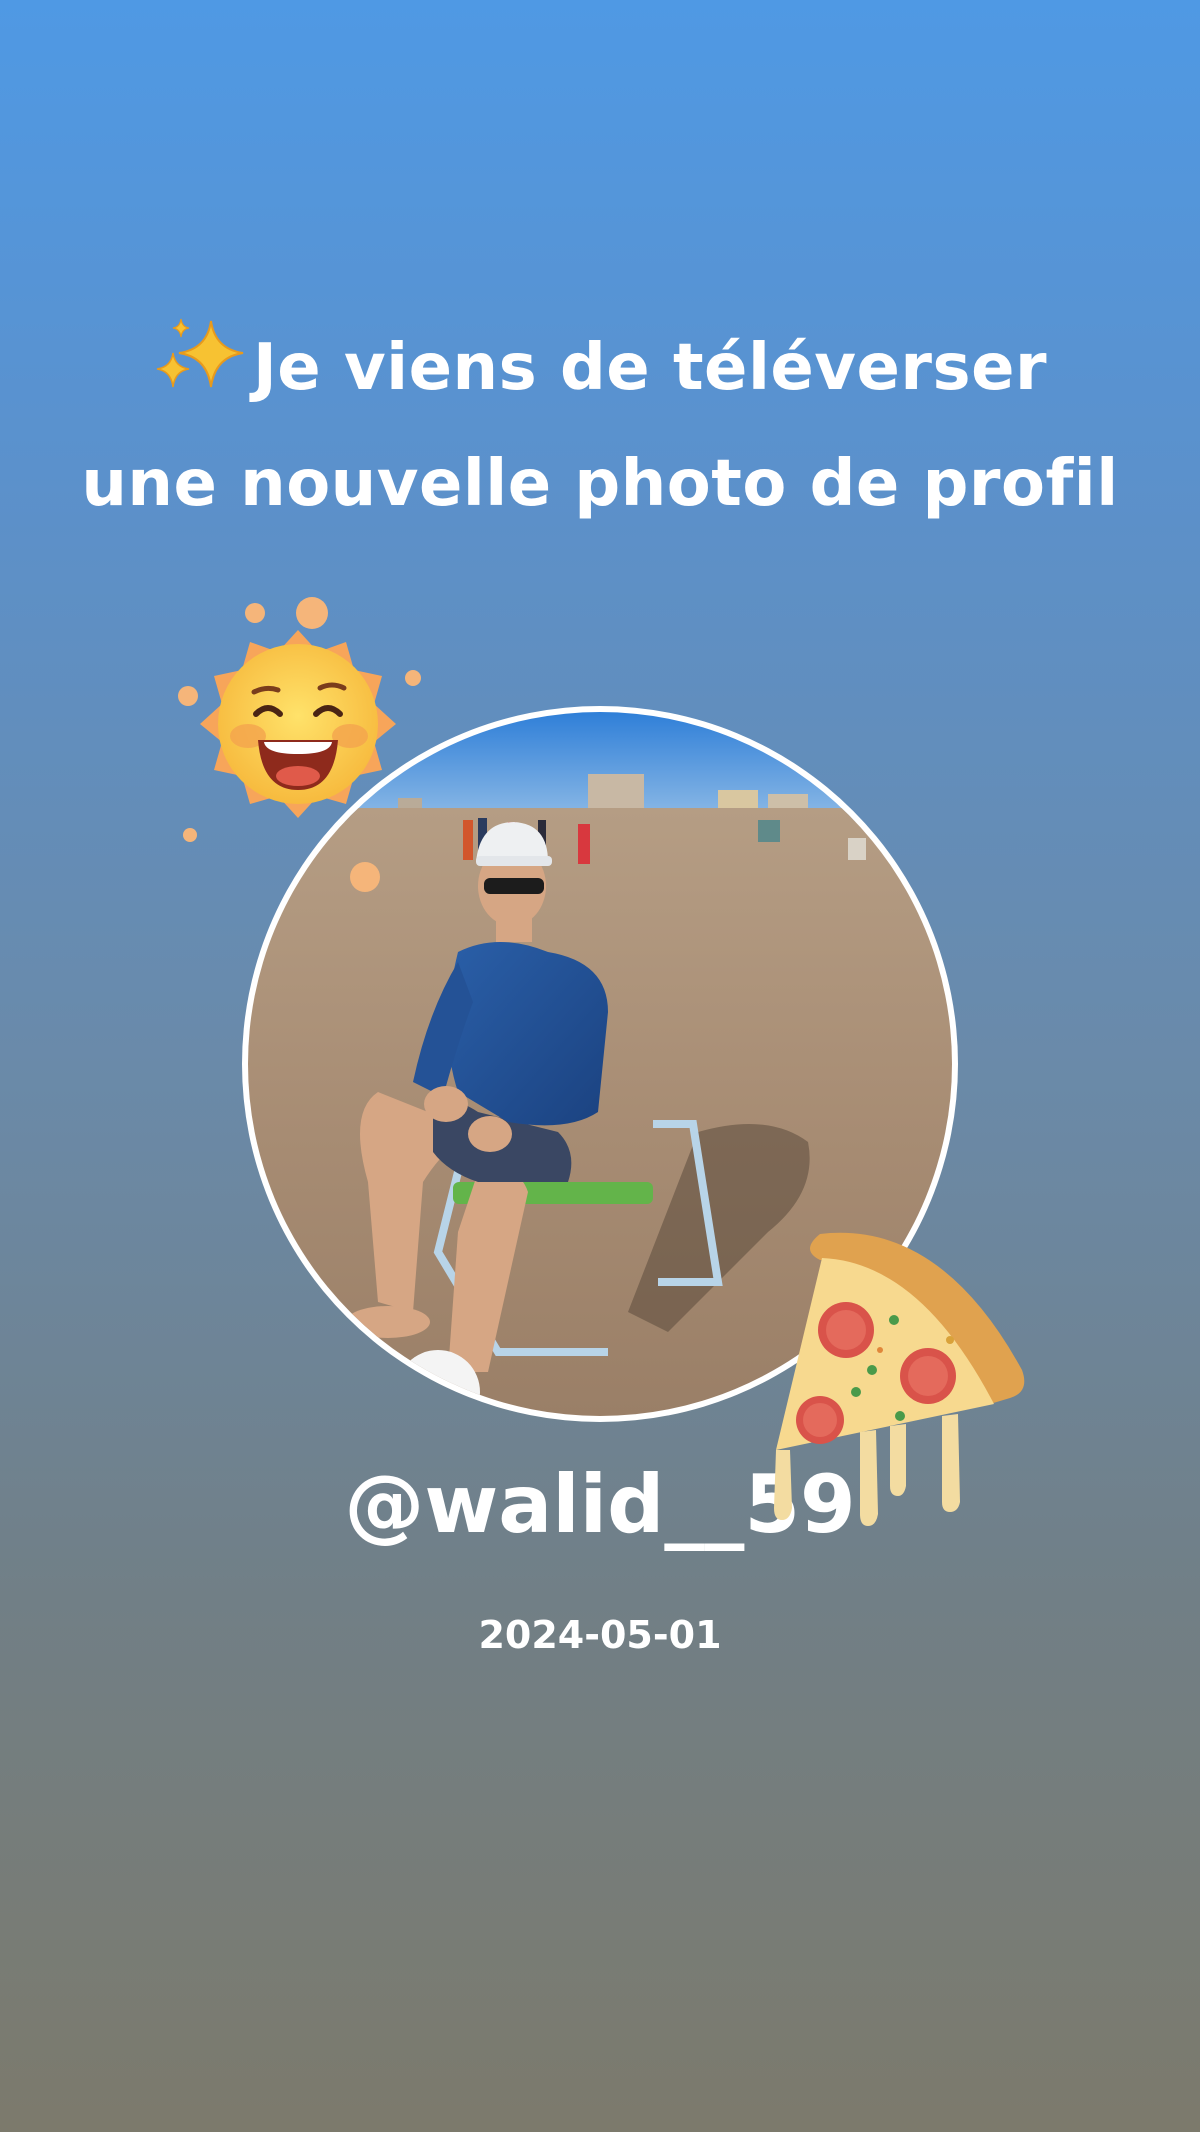  What do you see at coordinates (298, 745) in the screenshot?
I see `laughing-sun-icon` at bounding box center [298, 745].